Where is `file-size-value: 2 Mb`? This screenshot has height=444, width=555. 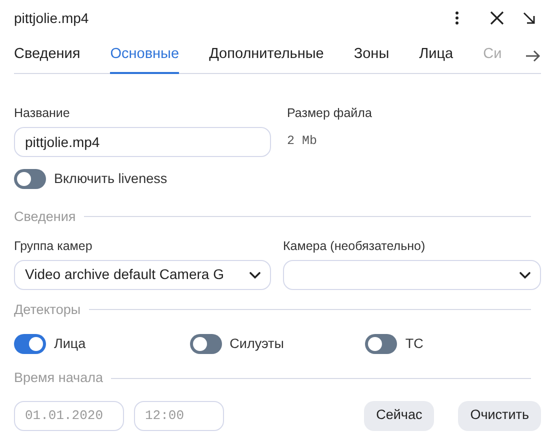
file-size-value: 2 Mb is located at coordinates (302, 141).